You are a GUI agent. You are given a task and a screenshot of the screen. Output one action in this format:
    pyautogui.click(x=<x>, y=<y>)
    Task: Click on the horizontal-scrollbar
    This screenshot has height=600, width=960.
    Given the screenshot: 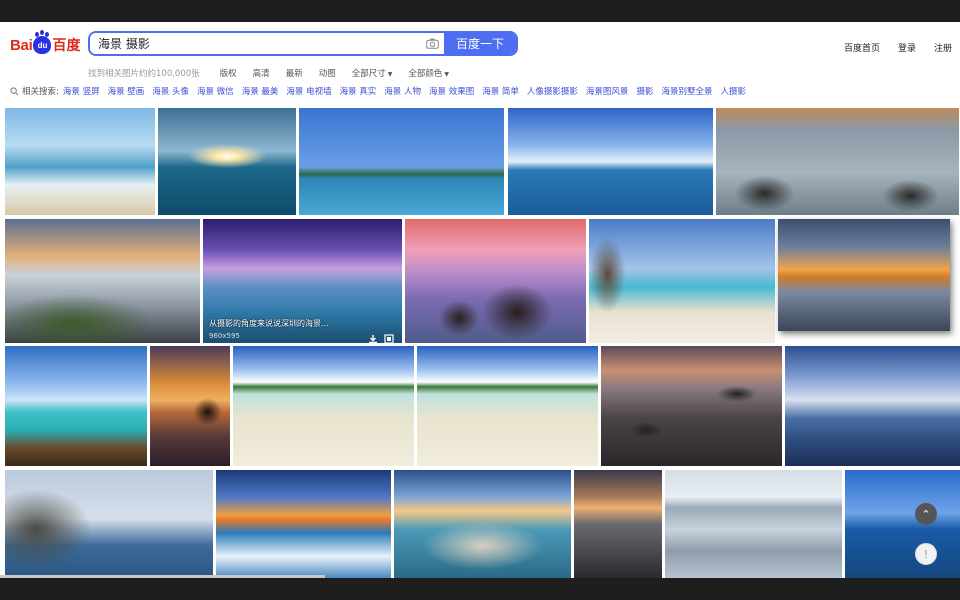 What is the action you would take?
    pyautogui.click(x=162, y=576)
    